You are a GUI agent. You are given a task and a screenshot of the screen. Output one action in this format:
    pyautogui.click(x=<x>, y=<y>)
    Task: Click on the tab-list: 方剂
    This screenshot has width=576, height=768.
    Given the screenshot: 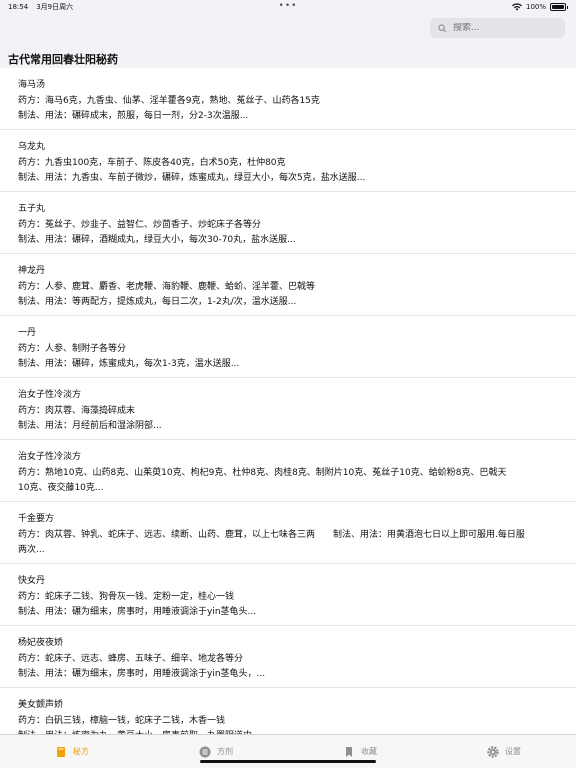 What is the action you would take?
    pyautogui.click(x=216, y=751)
    